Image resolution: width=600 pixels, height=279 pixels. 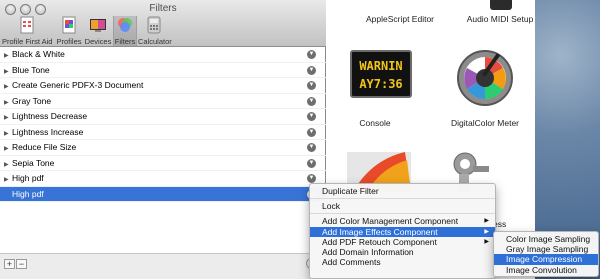 What do you see at coordinates (546, 259) in the screenshot?
I see `submenu-item-image-compression: Image Compression` at bounding box center [546, 259].